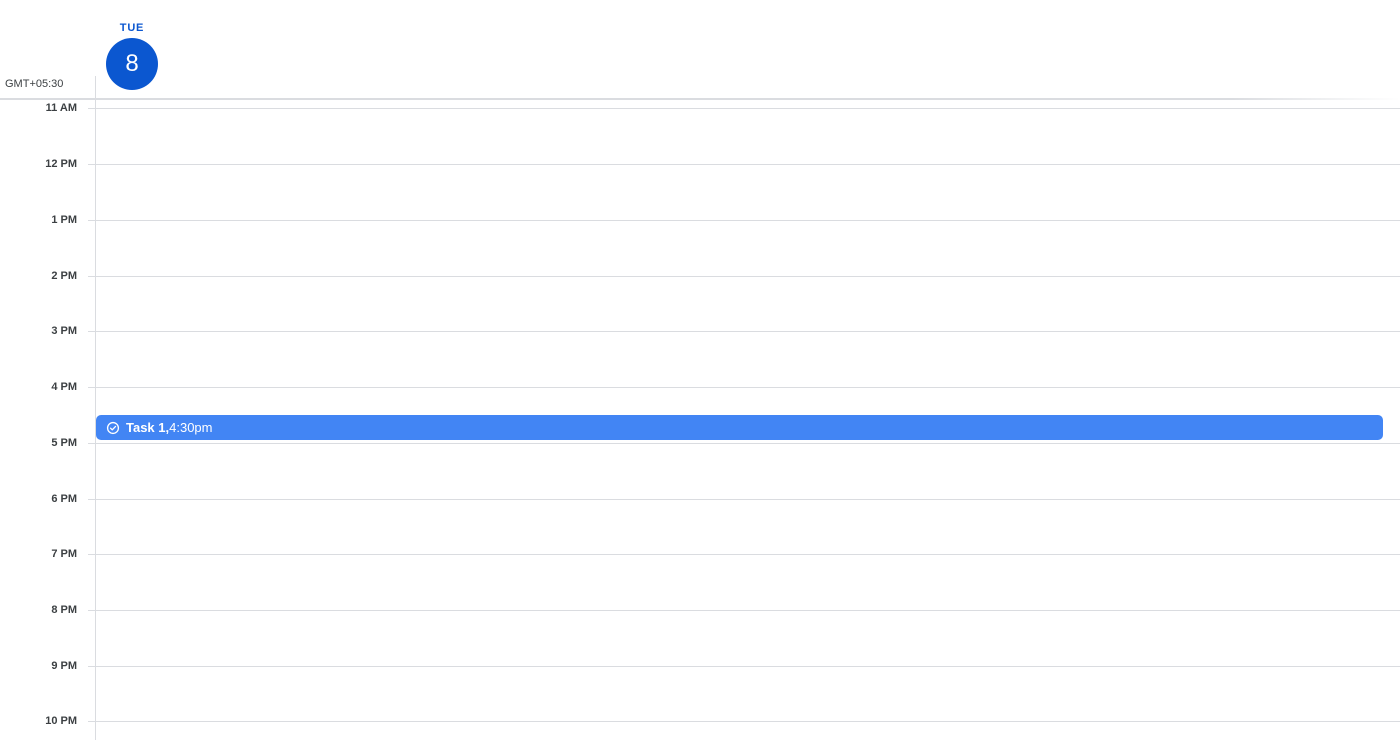 The width and height of the screenshot is (1400, 740). What do you see at coordinates (132, 28) in the screenshot?
I see `day-name: TUE` at bounding box center [132, 28].